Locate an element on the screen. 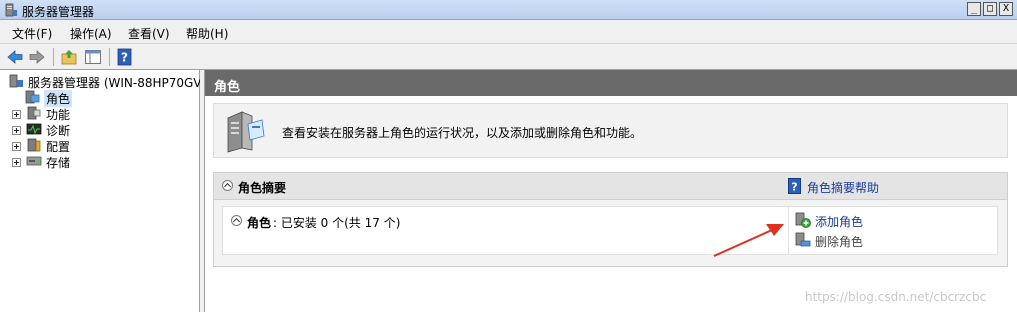 The image size is (1017, 312). minimize-button: _ is located at coordinates (974, 9).